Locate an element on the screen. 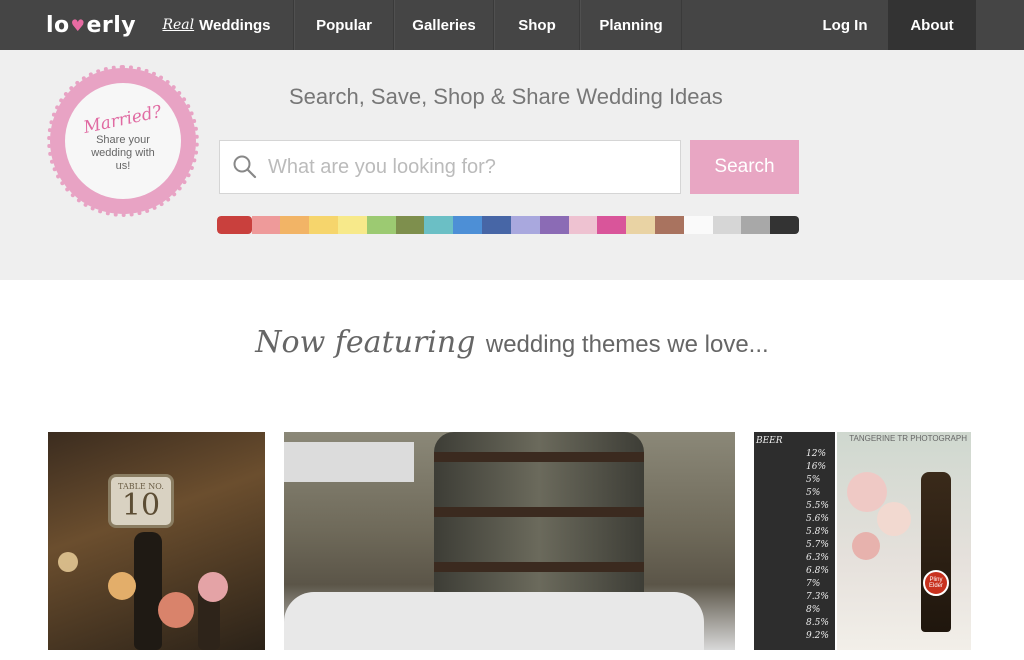 The height and width of the screenshot is (660, 1024). login-link: Log In is located at coordinates (845, 25).